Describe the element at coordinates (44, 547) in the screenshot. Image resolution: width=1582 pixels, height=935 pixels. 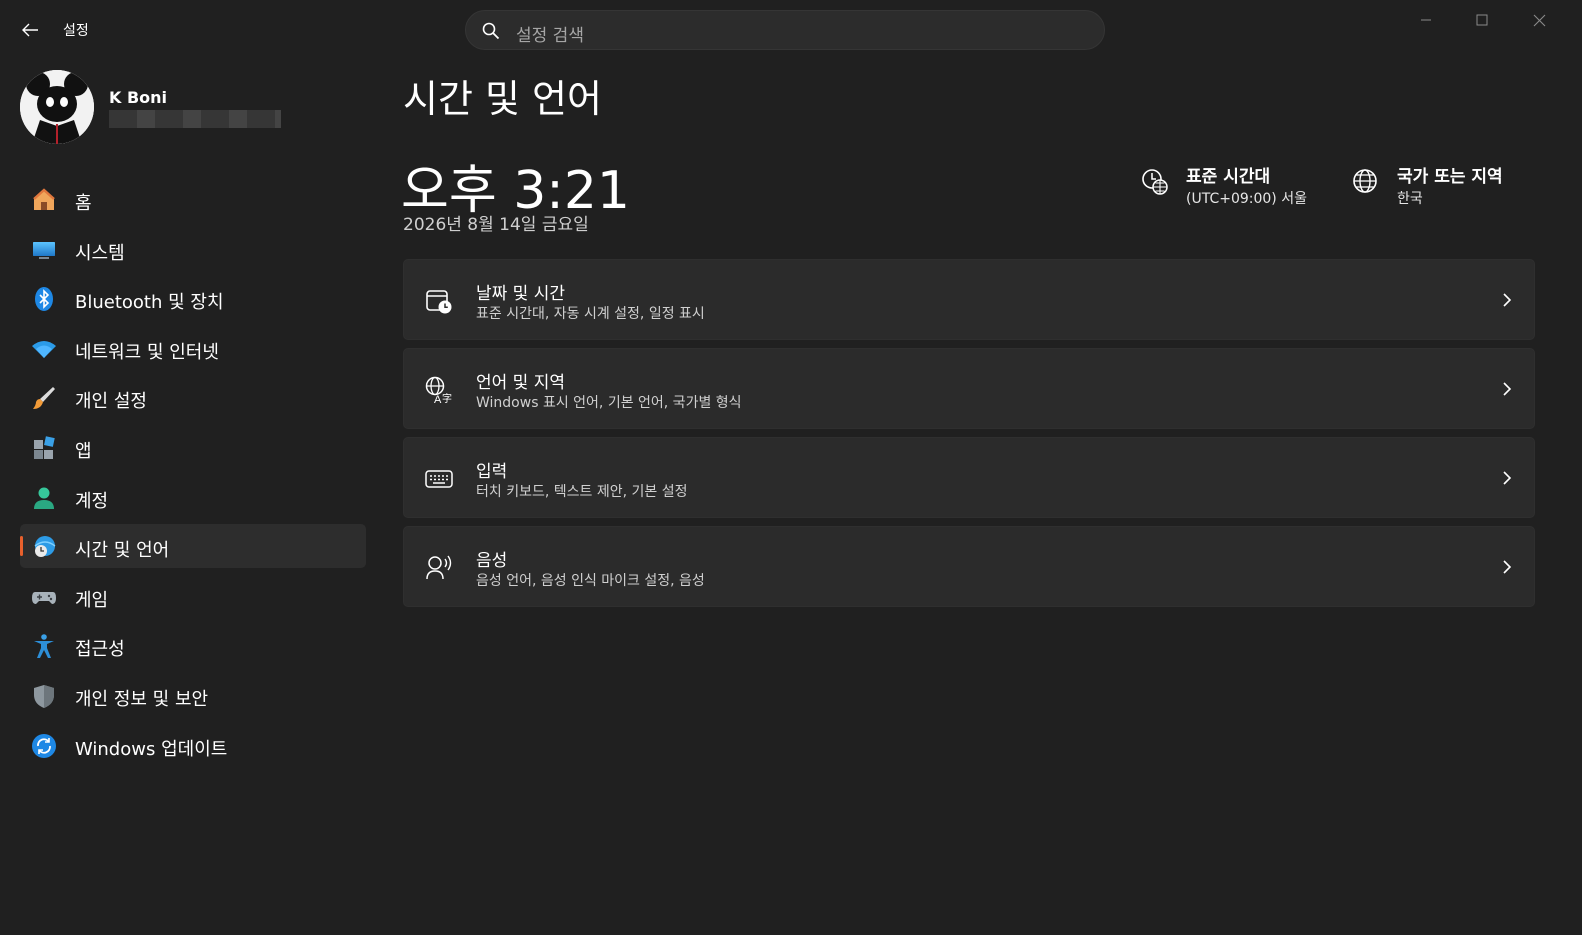
I see `time-language-icon` at that location.